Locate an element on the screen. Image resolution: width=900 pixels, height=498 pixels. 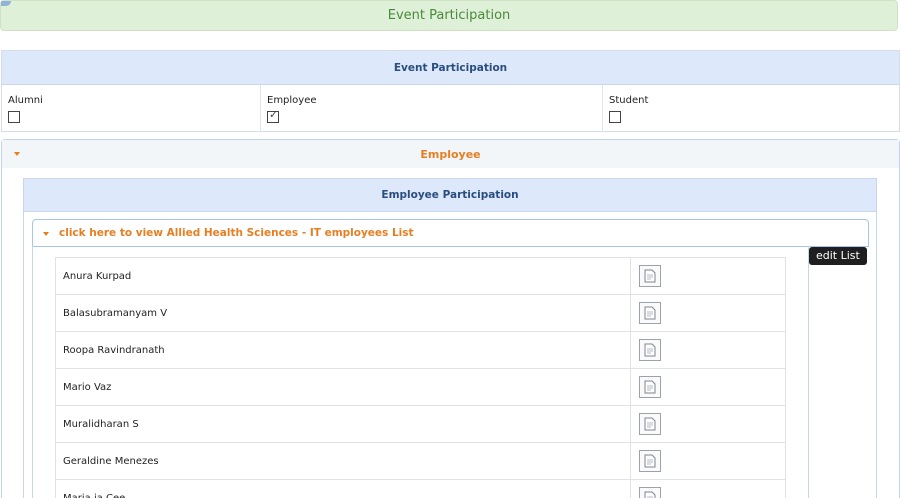
employee-name: Muralidharan S is located at coordinates (343, 424).